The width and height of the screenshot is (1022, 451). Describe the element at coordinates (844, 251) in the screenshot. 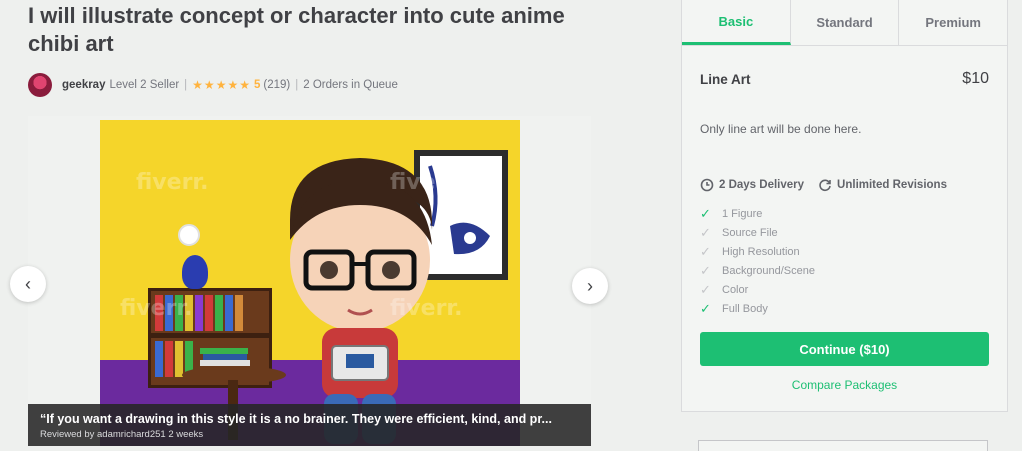

I see `feature-item: ✓ High Resolution` at that location.